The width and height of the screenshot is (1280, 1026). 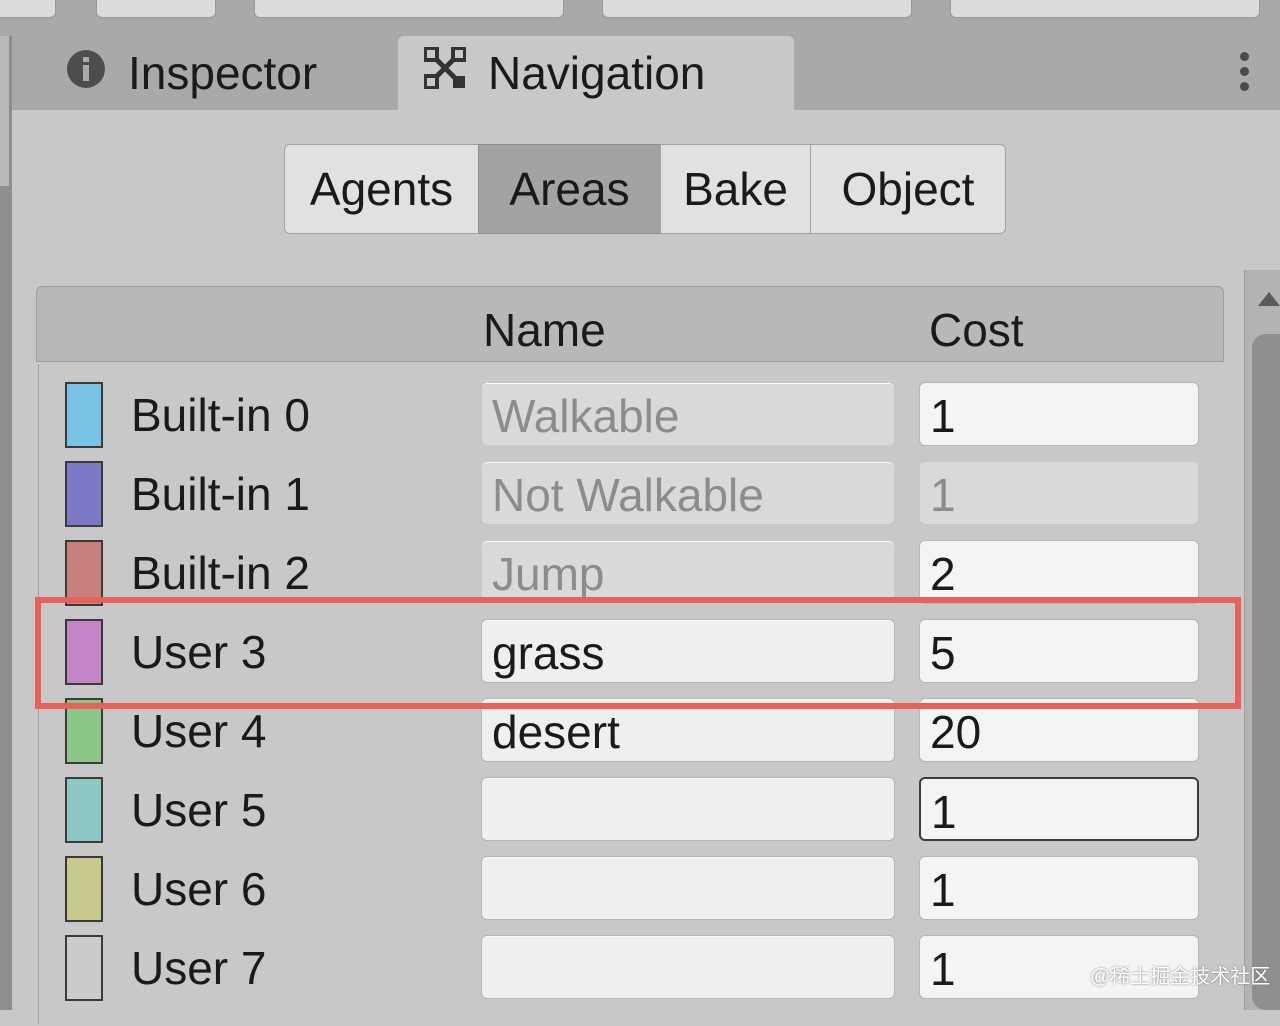 I want to click on tab-navigation-label: Navigation, so click(x=597, y=73).